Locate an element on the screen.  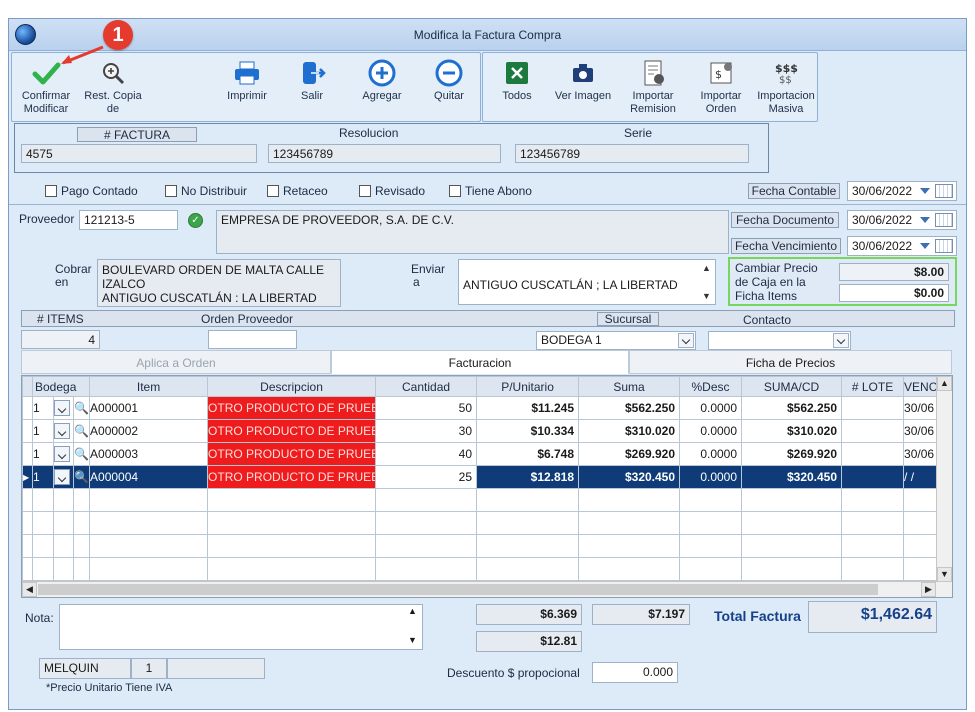
col-item: Item is located at coordinates (149, 386).